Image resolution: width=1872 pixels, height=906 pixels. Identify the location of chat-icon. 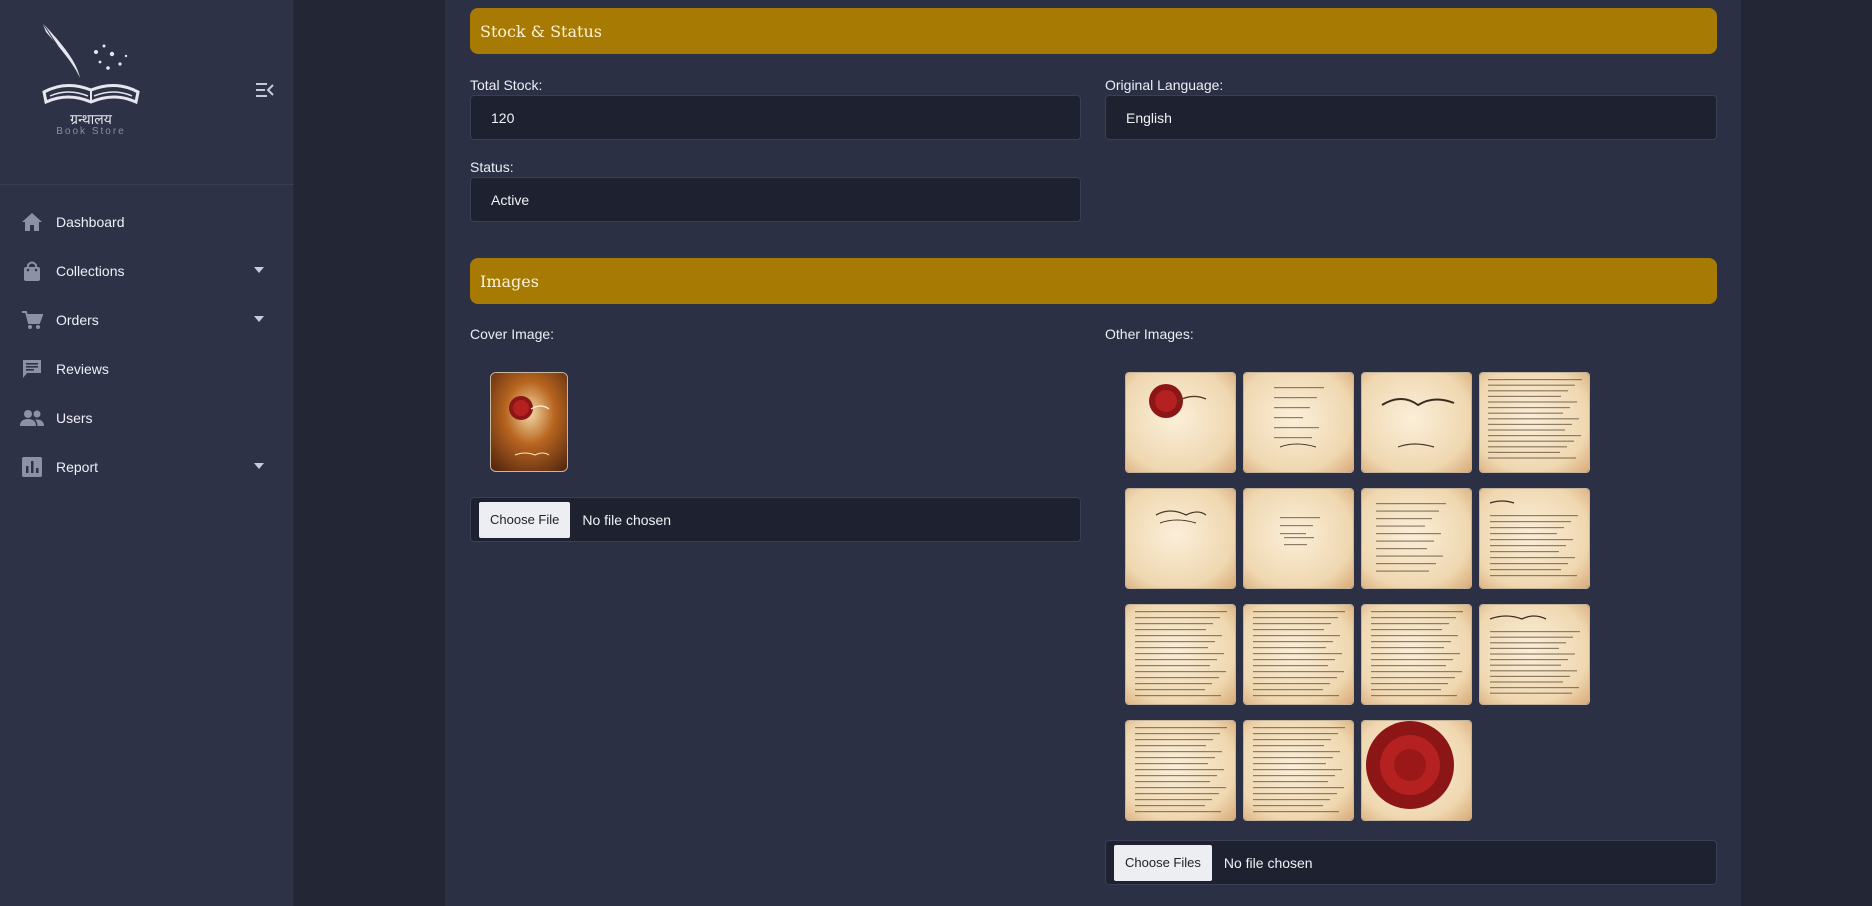
(32, 369).